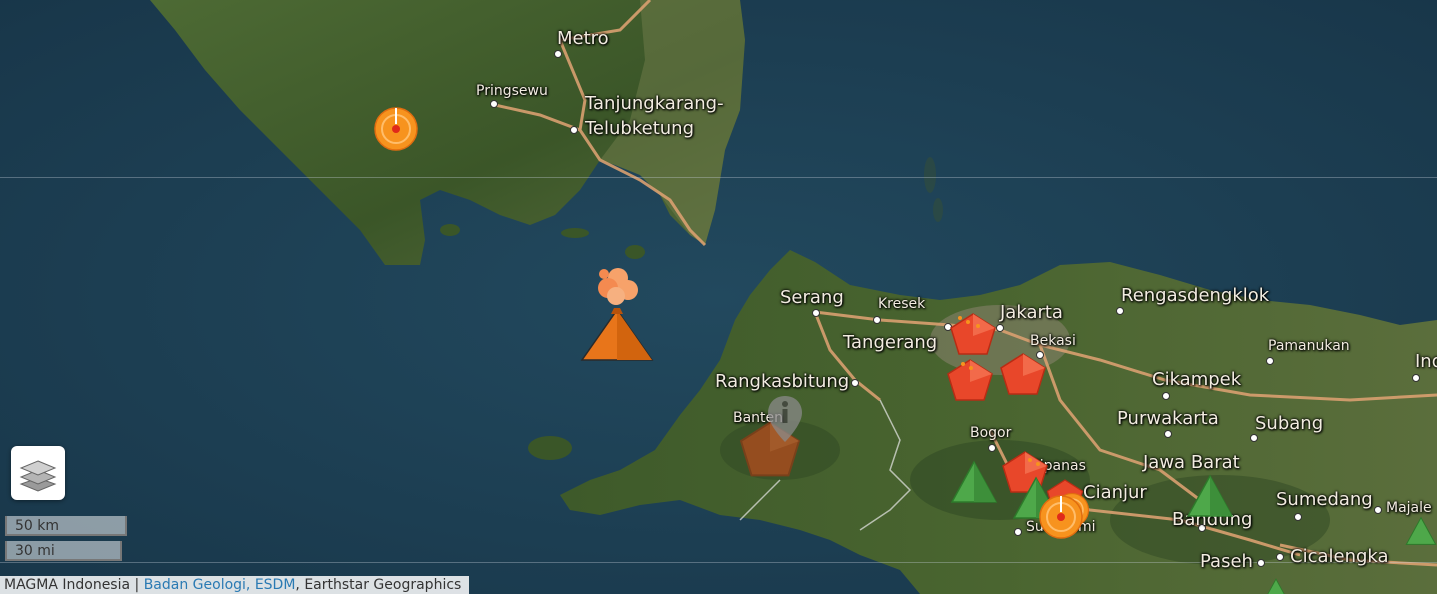 The height and width of the screenshot is (594, 1437). I want to click on place-label: Tanjungkarang-, so click(654, 103).